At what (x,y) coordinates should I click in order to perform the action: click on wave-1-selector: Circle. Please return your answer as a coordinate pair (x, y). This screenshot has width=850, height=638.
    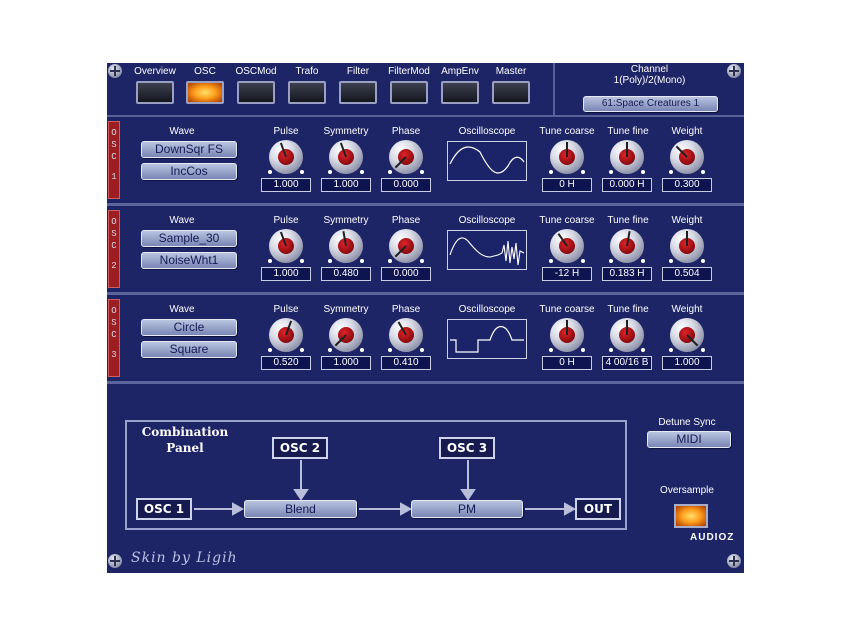
    Looking at the image, I should click on (189, 327).